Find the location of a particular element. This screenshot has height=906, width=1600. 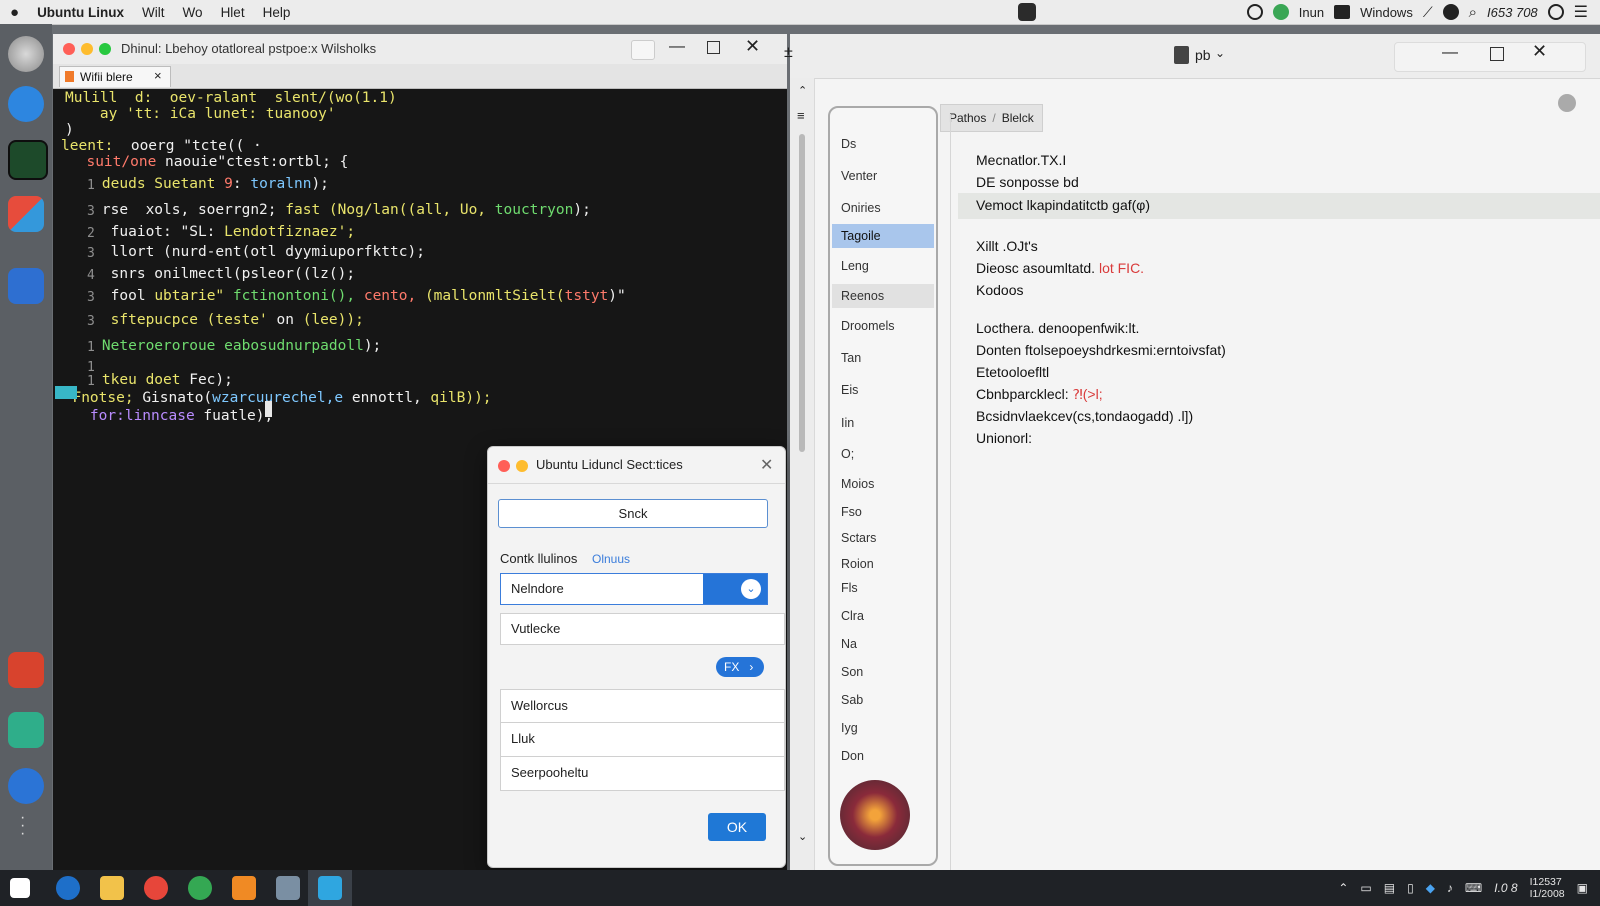

explorer-title: pb is located at coordinates (1203, 55).